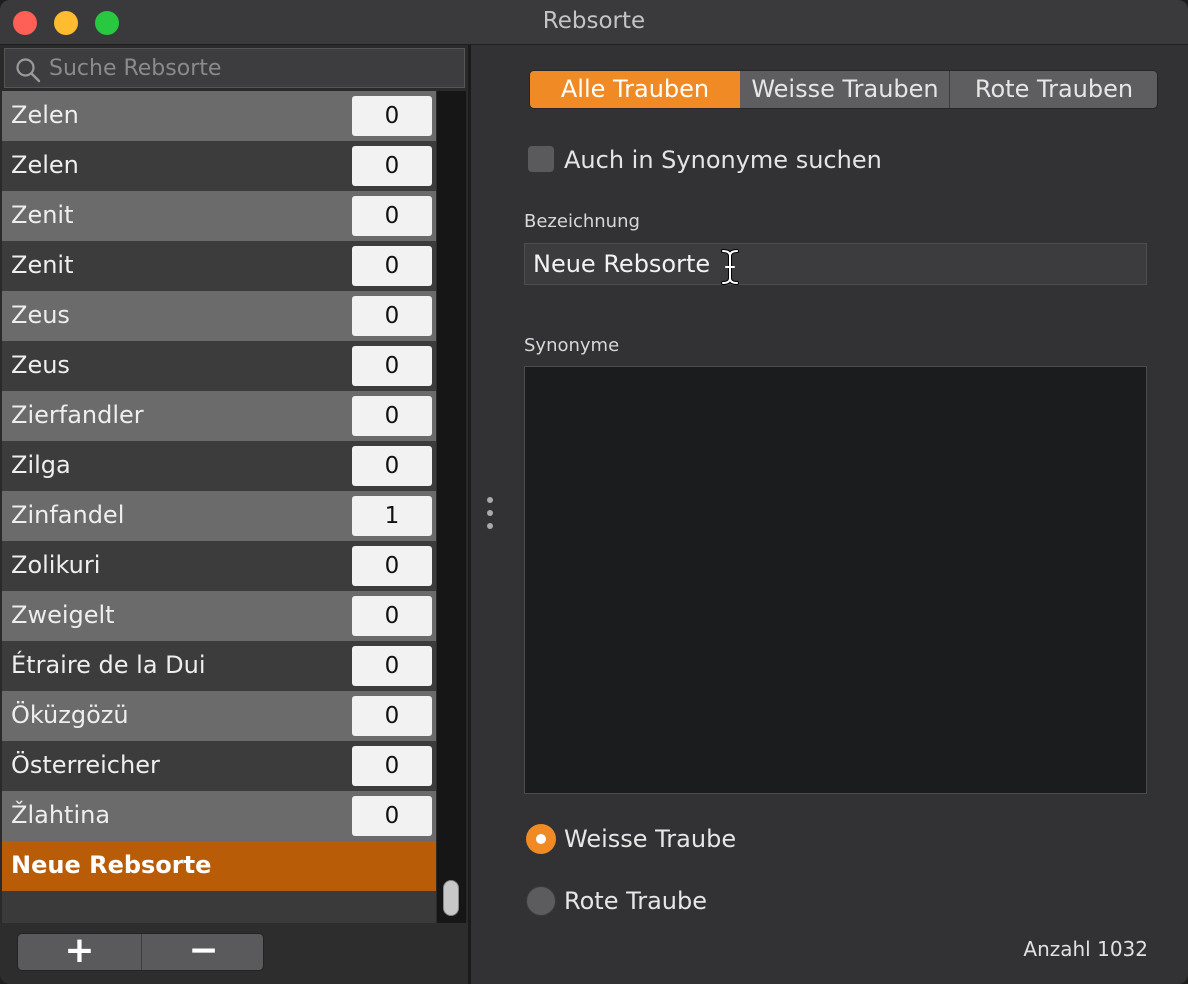 This screenshot has width=1188, height=984. Describe the element at coordinates (219, 516) in the screenshot. I see `list-item: Zinfandel 1` at that location.